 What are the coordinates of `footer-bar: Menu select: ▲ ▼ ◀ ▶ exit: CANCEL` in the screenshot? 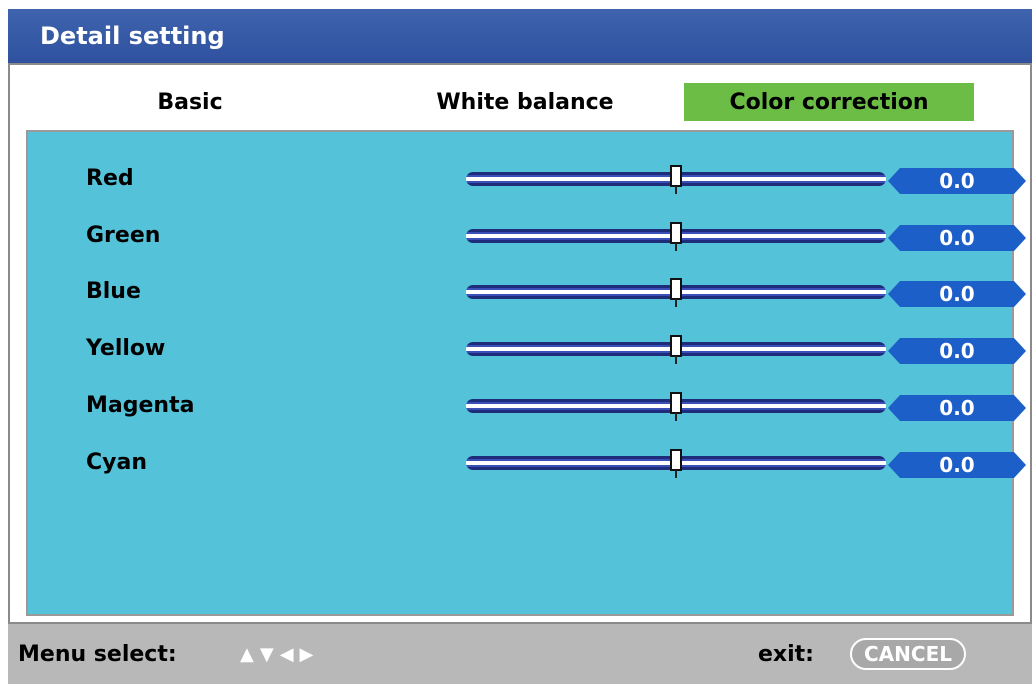 It's located at (520, 654).